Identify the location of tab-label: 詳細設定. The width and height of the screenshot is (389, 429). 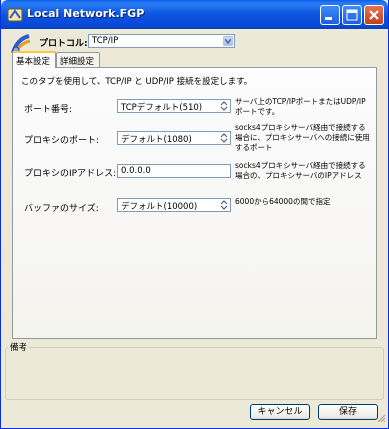
(77, 62).